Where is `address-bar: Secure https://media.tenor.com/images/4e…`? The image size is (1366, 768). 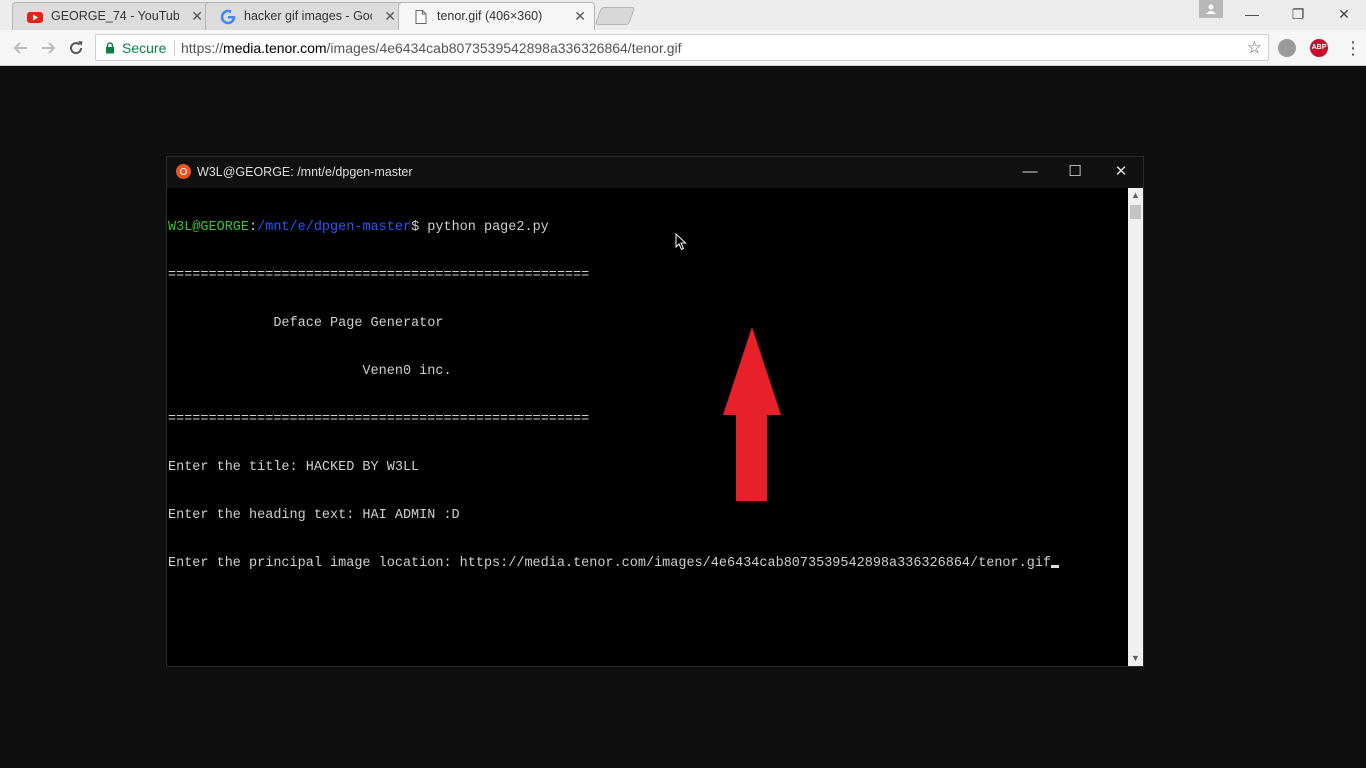 address-bar: Secure https://media.tenor.com/images/4e… is located at coordinates (682, 47).